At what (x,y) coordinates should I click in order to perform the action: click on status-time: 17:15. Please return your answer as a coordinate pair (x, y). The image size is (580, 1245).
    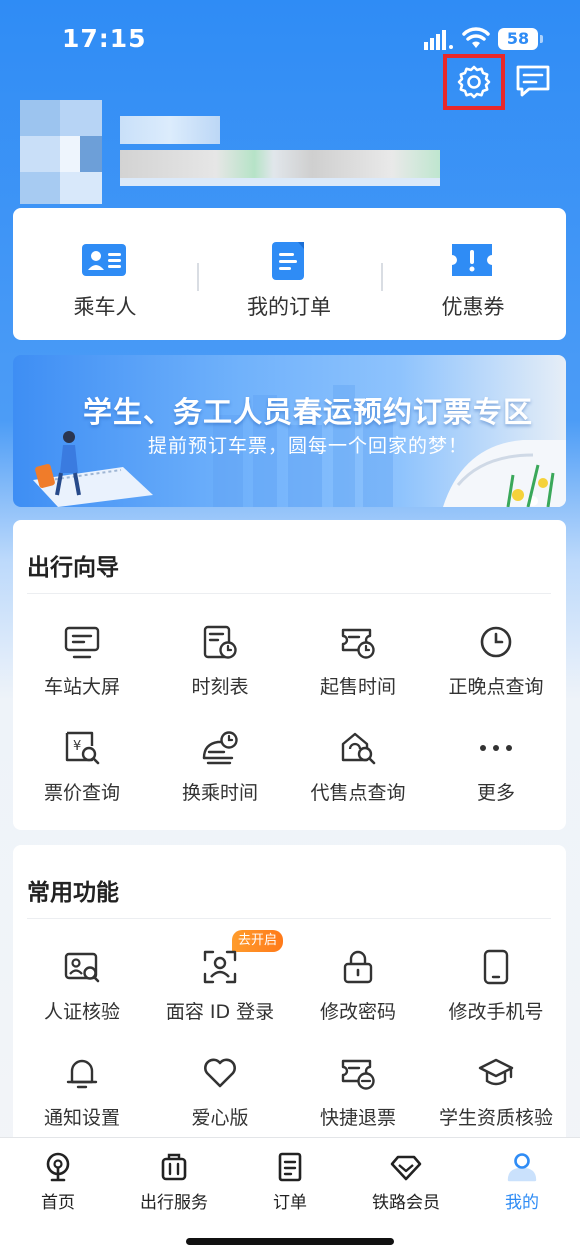
    Looking at the image, I should click on (104, 38).